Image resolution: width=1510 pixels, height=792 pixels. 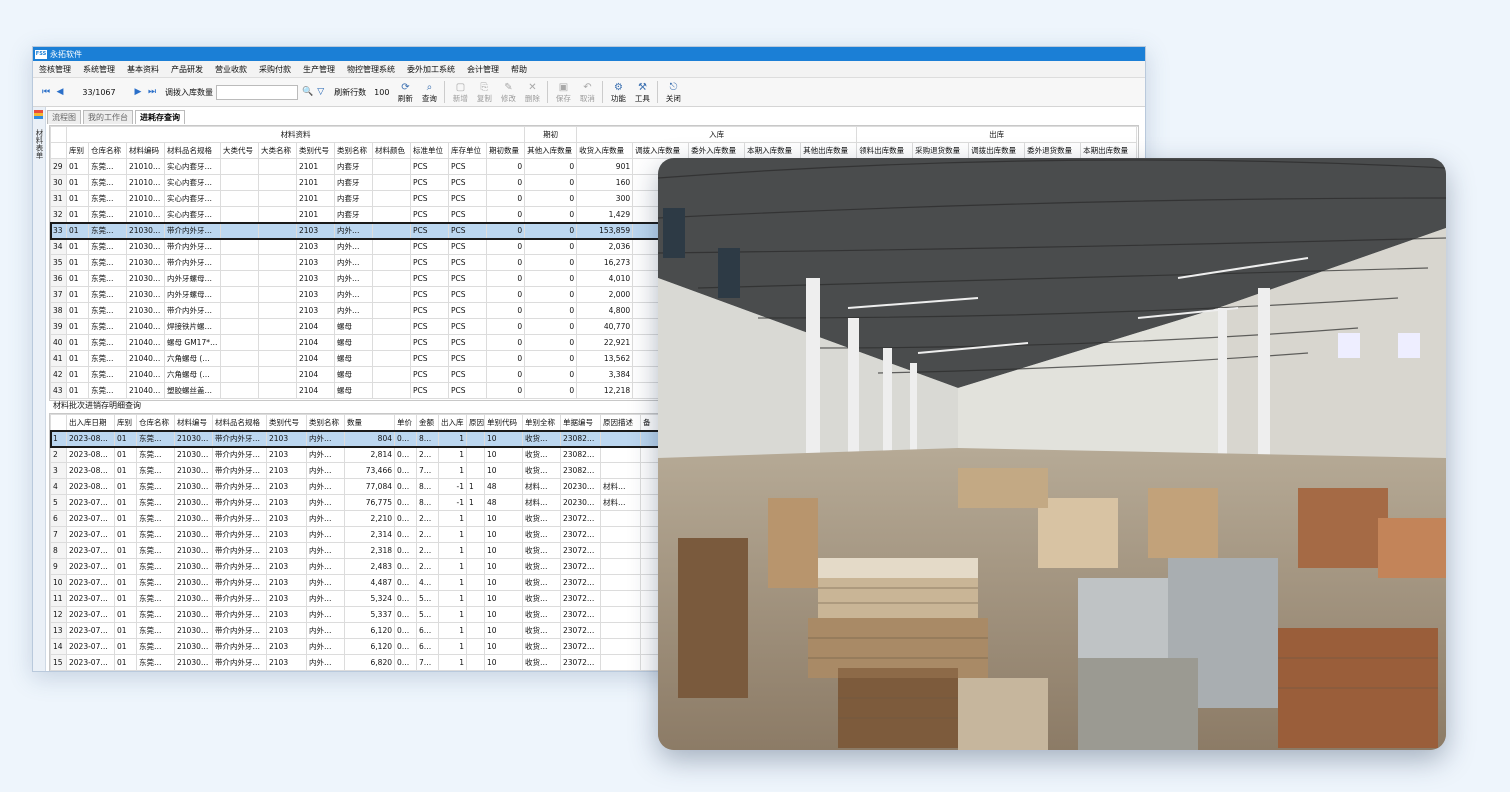 What do you see at coordinates (503, 470) in the screenshot?
I see `table-cell: 10` at bounding box center [503, 470].